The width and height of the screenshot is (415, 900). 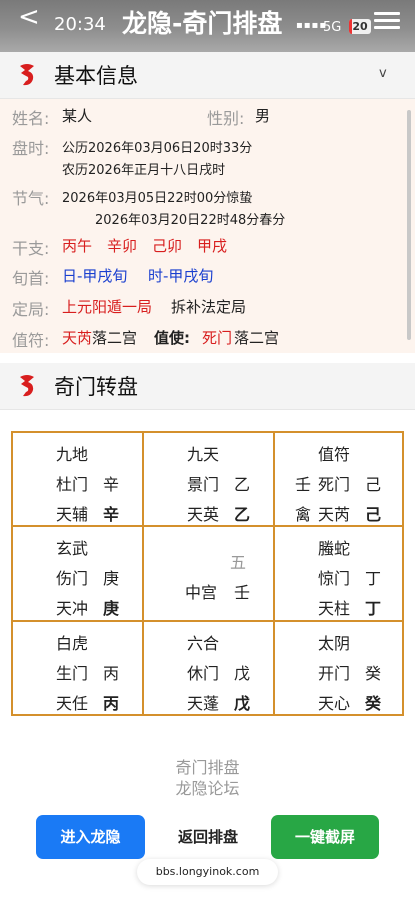 What do you see at coordinates (209, 307) in the screenshot?
I see `ju-method: 拆补法定局` at bounding box center [209, 307].